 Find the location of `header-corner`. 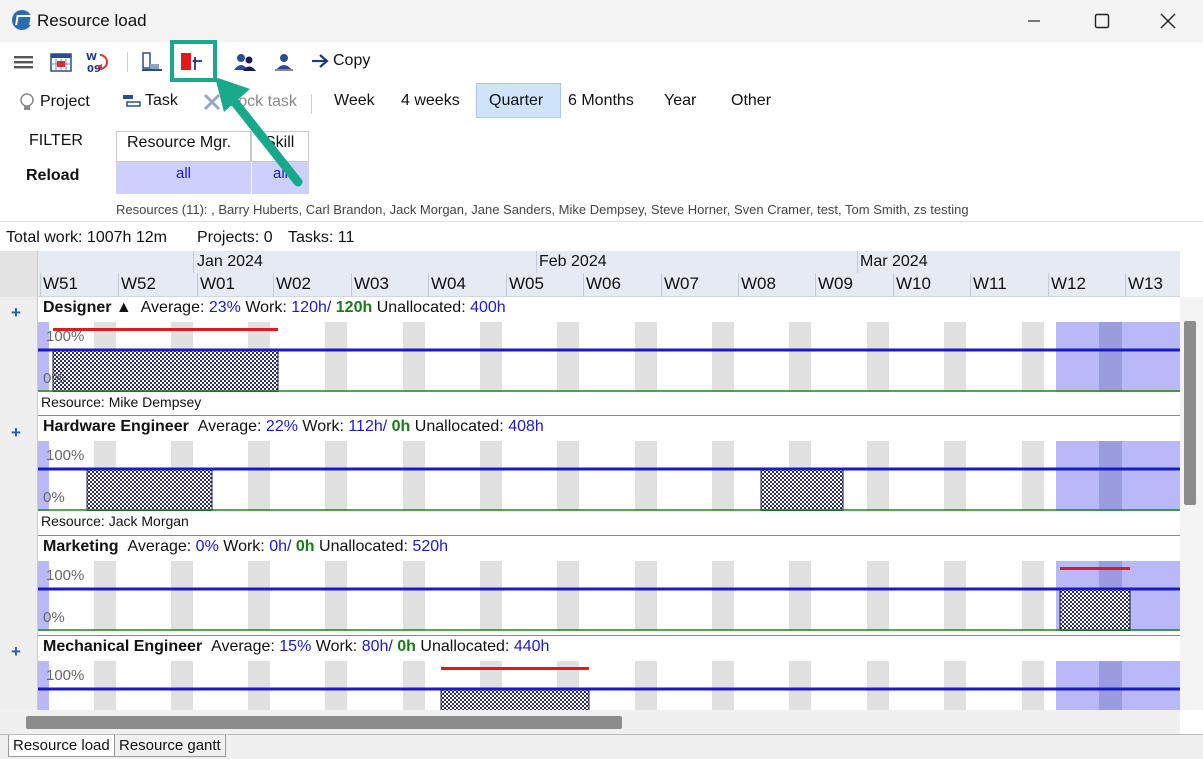

header-corner is located at coordinates (19, 274).